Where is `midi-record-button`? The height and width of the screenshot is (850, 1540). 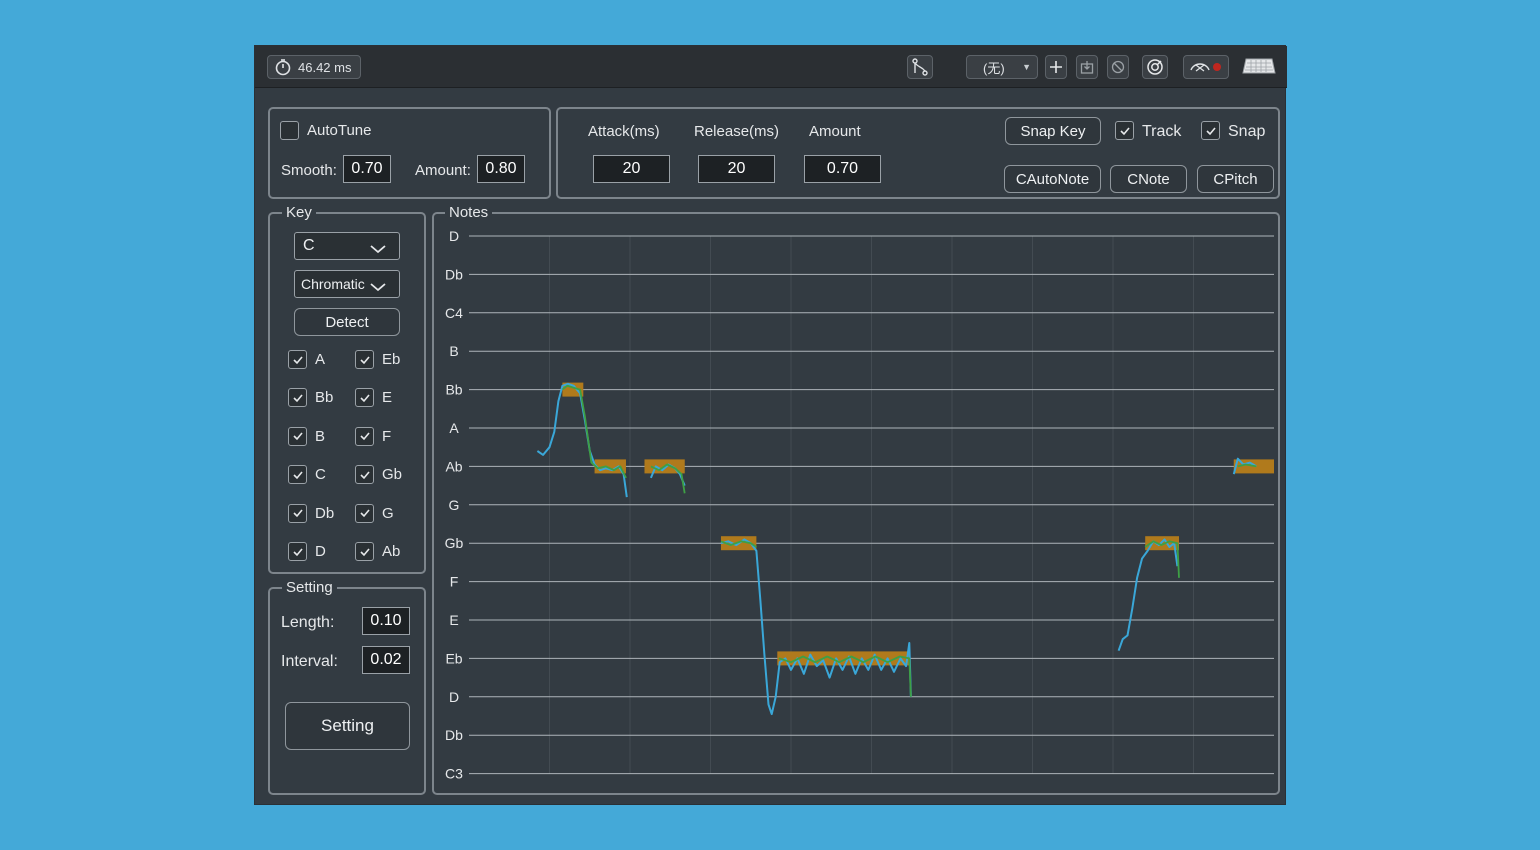
midi-record-button is located at coordinates (1206, 67).